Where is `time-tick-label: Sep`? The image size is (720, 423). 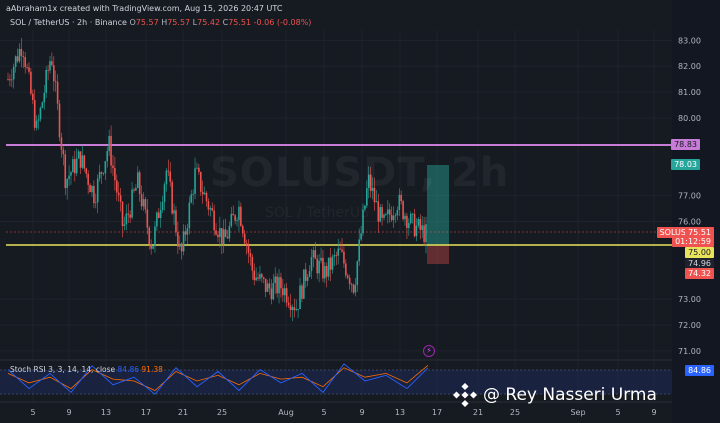
time-tick-label: Sep is located at coordinates (577, 412).